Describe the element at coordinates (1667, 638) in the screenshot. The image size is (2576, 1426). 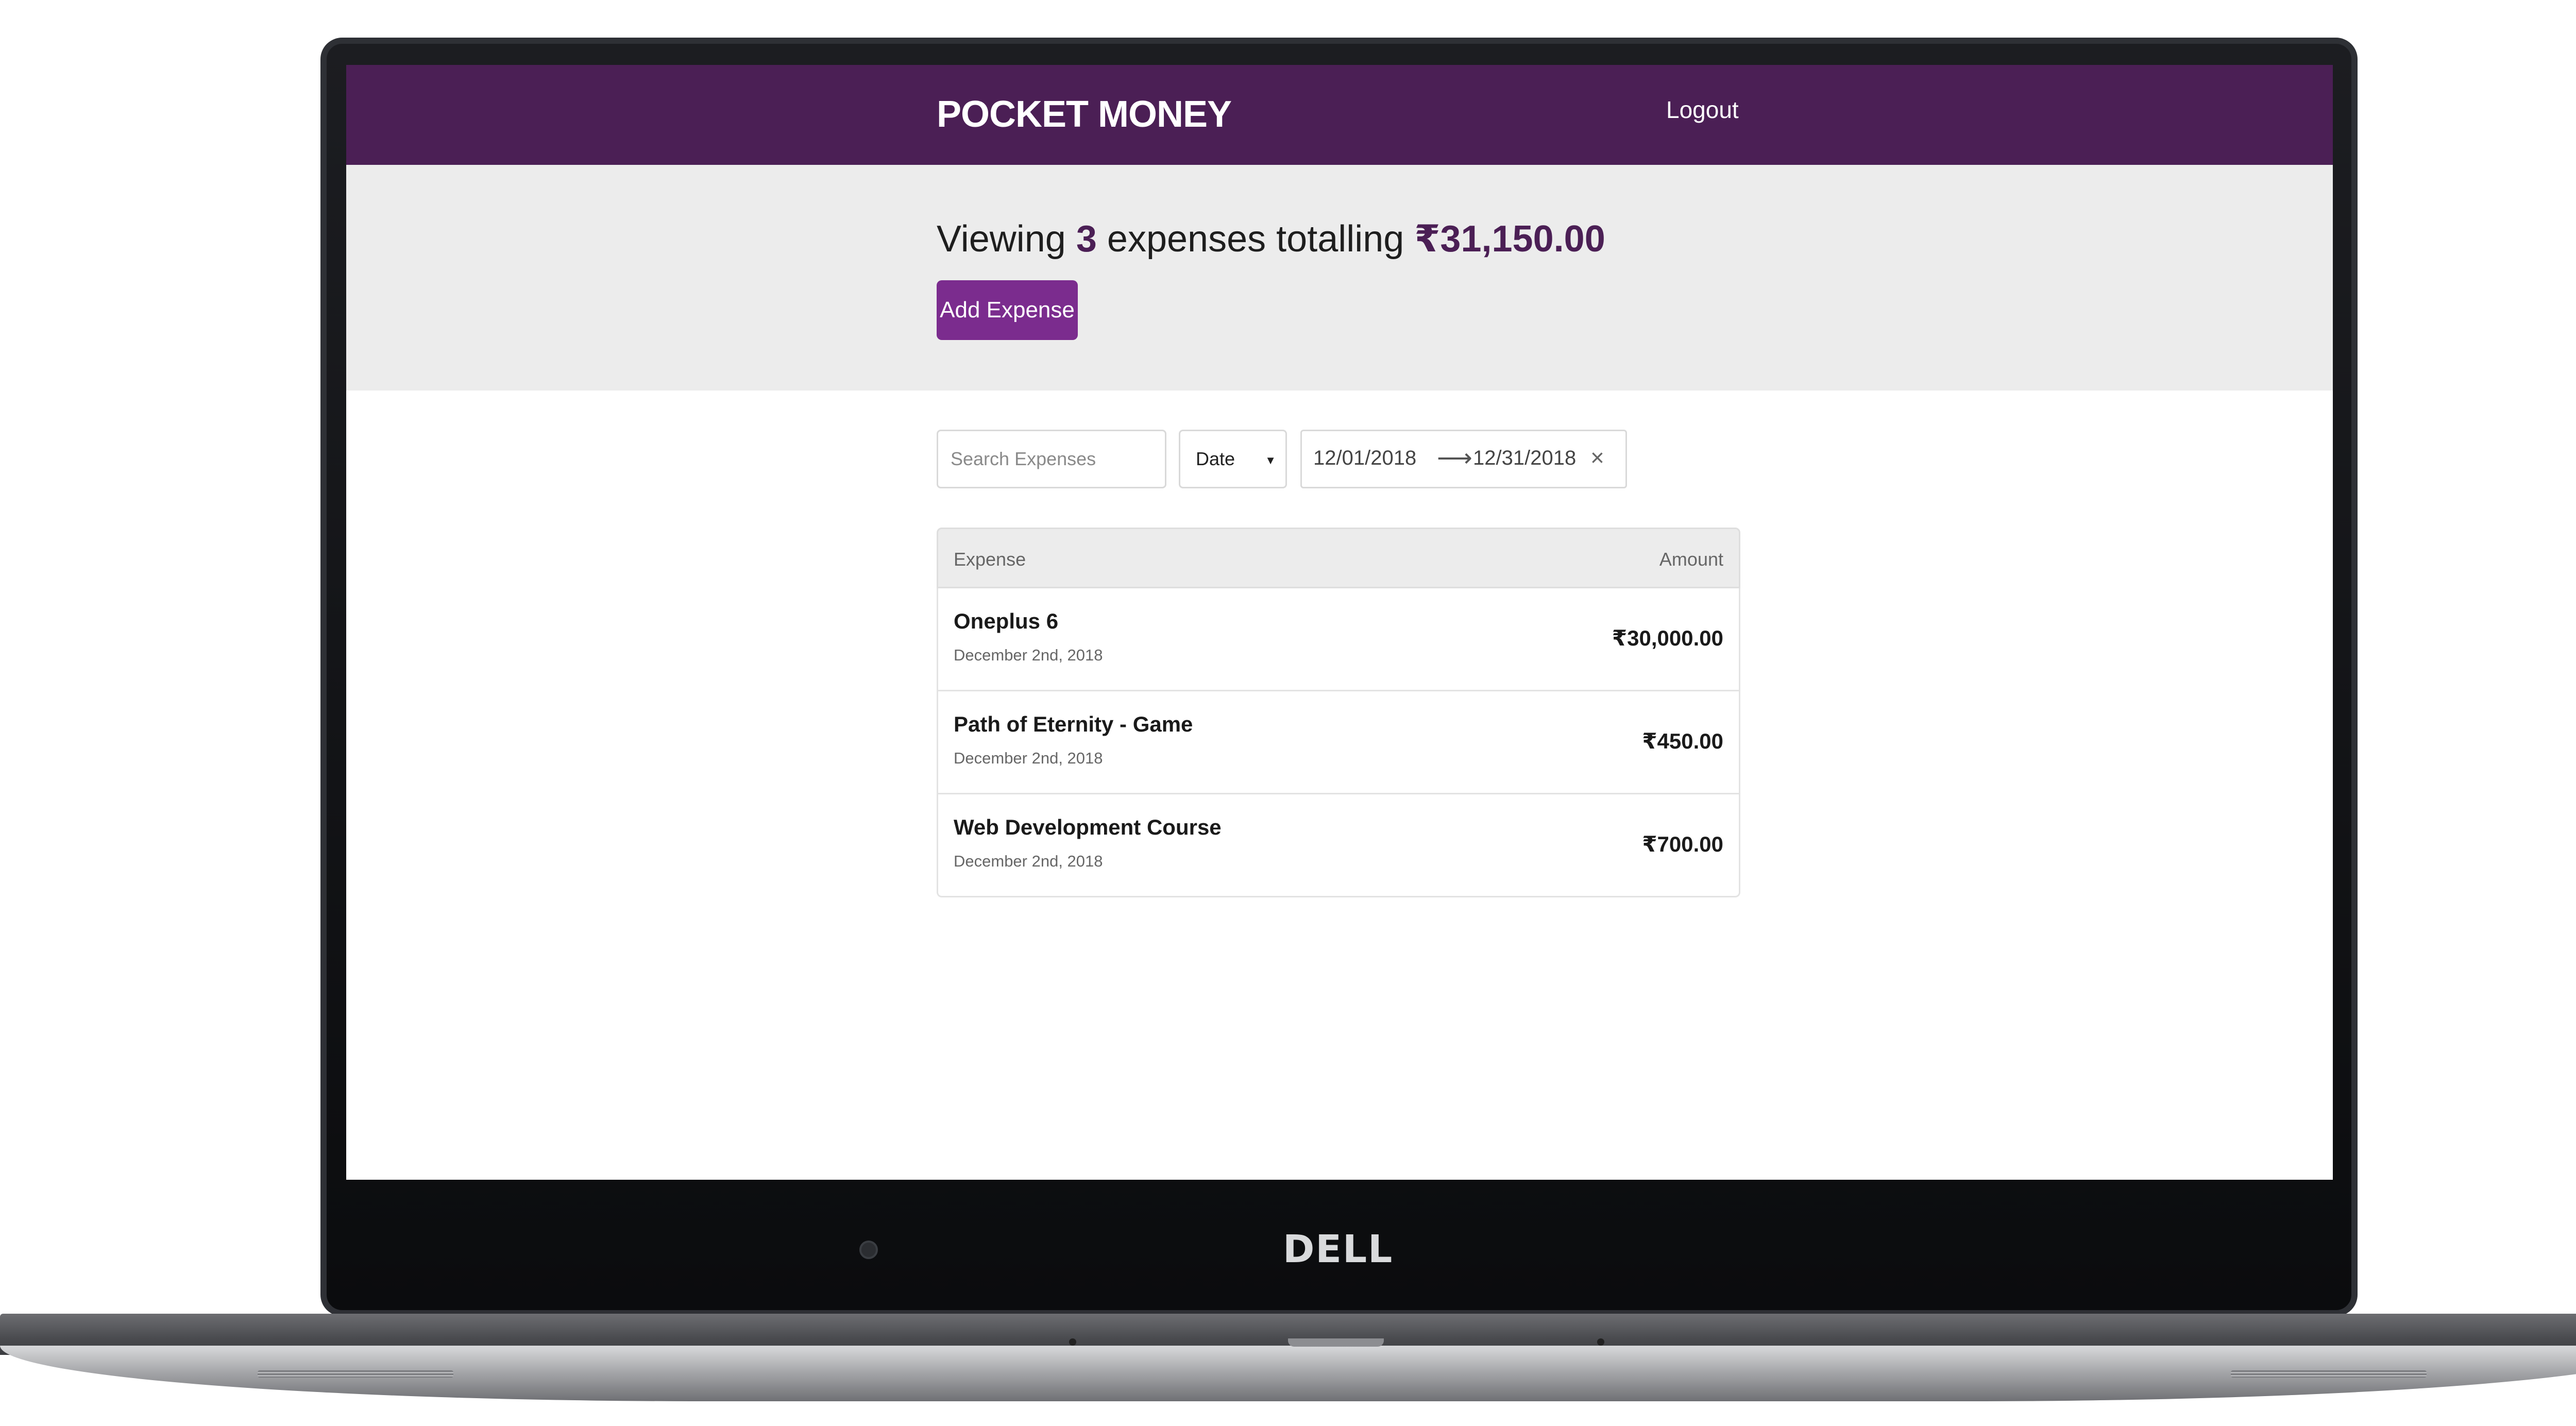
I see `expense-amount: ₹30,000.00` at that location.